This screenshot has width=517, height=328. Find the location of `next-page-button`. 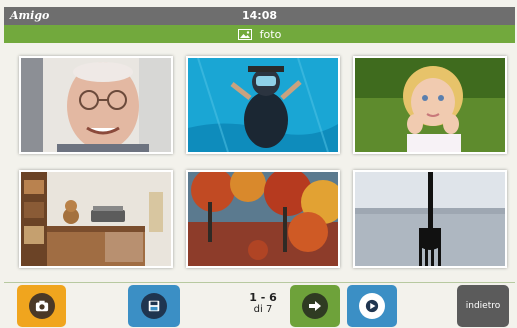

next-page-button is located at coordinates (315, 306).